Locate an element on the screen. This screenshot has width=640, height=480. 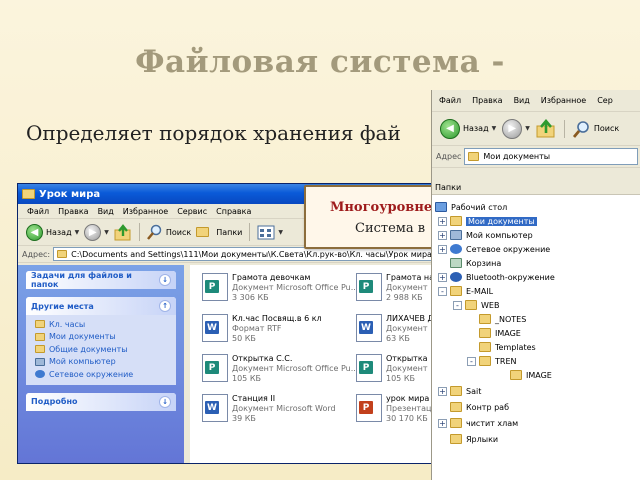
tree-item-chistit-hlam: + чистит хлам is located at coordinates (478, 423).